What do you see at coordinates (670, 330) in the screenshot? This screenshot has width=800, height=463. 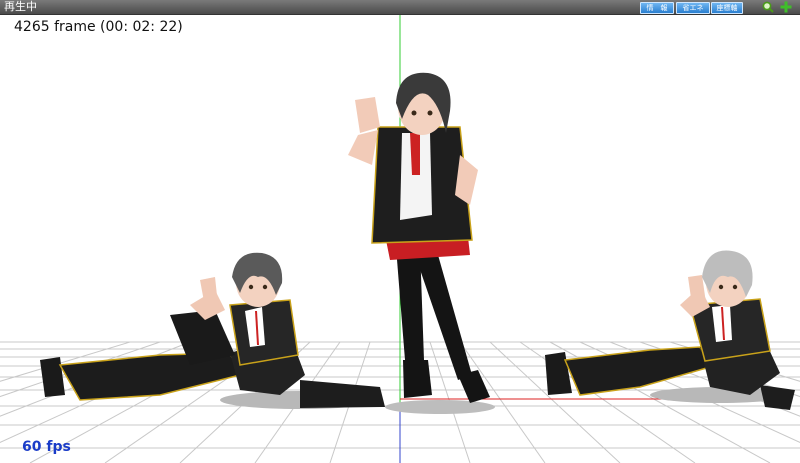 I see `seated-model-right` at bounding box center [670, 330].